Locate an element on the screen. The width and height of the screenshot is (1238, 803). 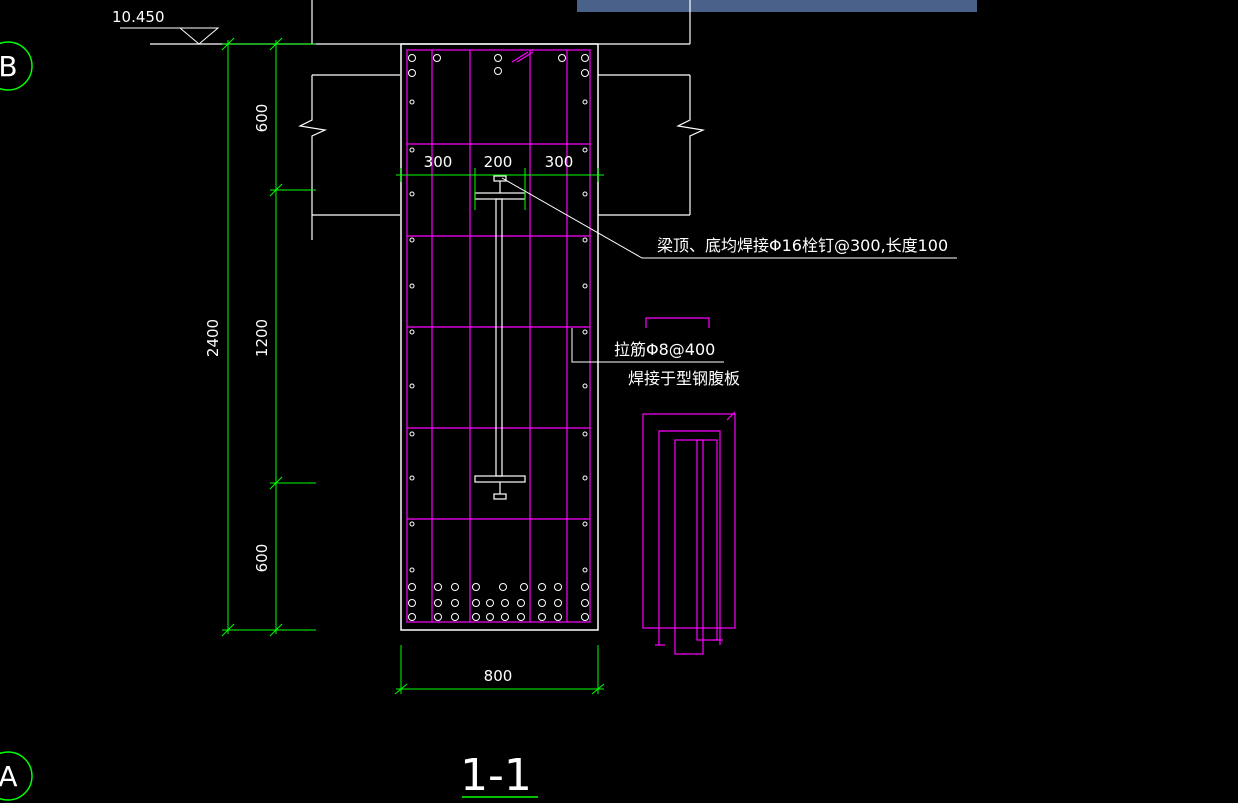
dim-right-300: 300 is located at coordinates (559, 162).